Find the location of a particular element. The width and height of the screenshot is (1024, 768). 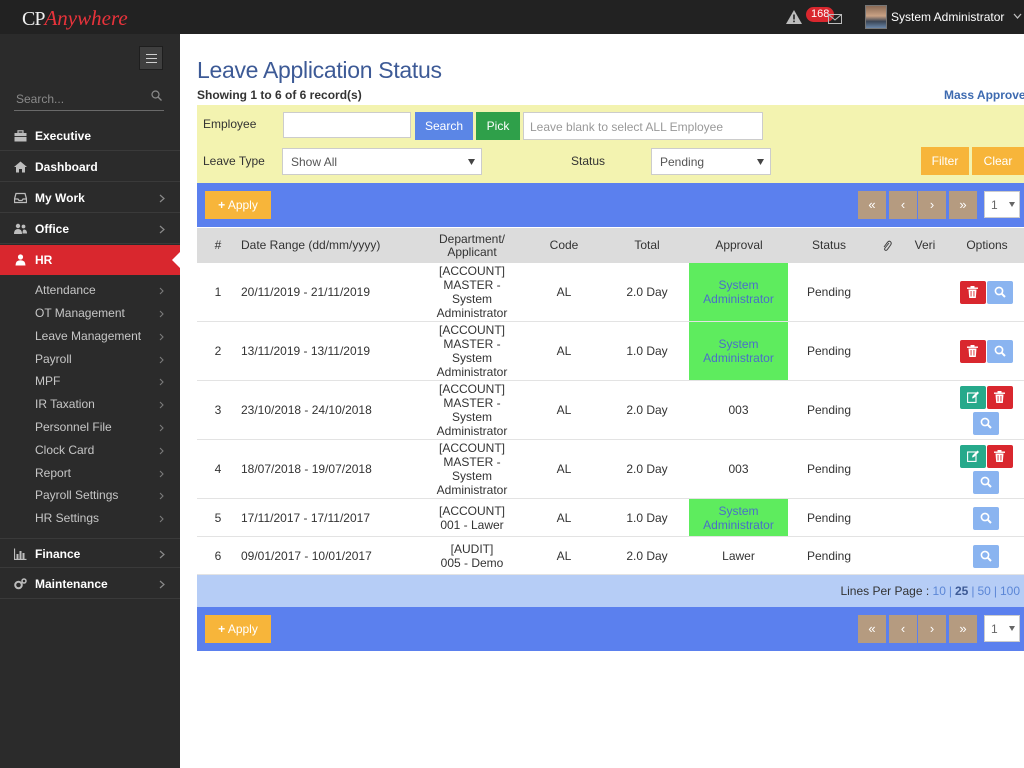

trash-icon is located at coordinates (999, 456).